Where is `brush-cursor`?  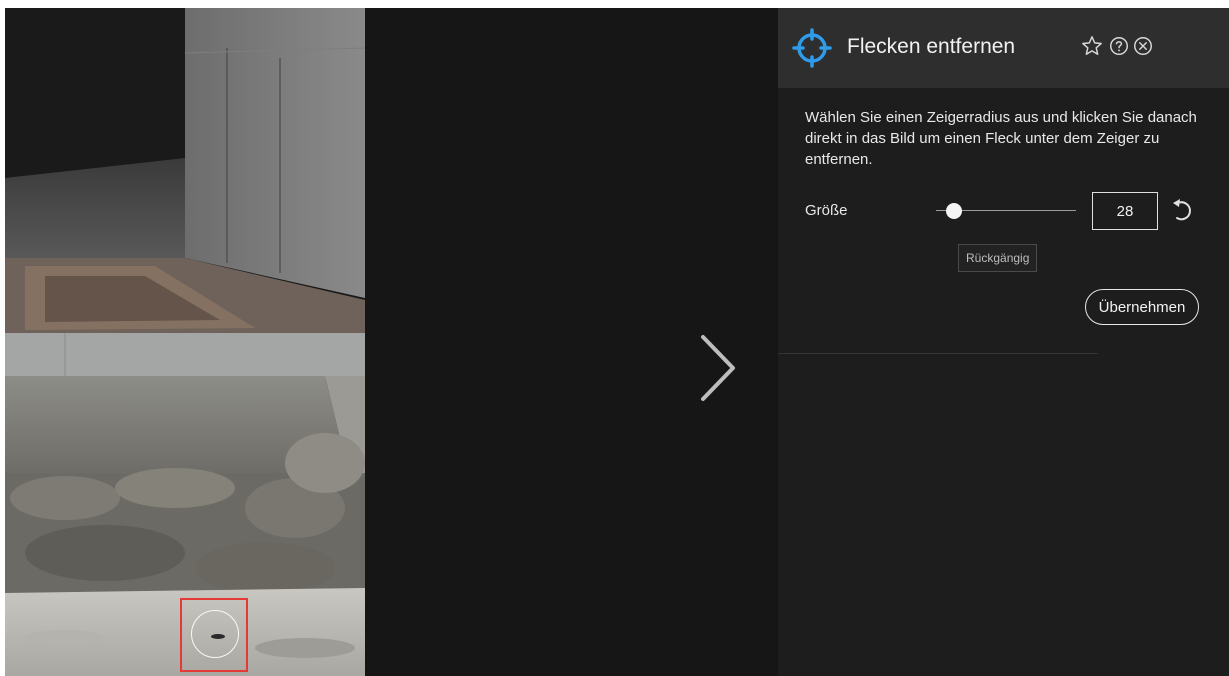
brush-cursor is located at coordinates (215, 634).